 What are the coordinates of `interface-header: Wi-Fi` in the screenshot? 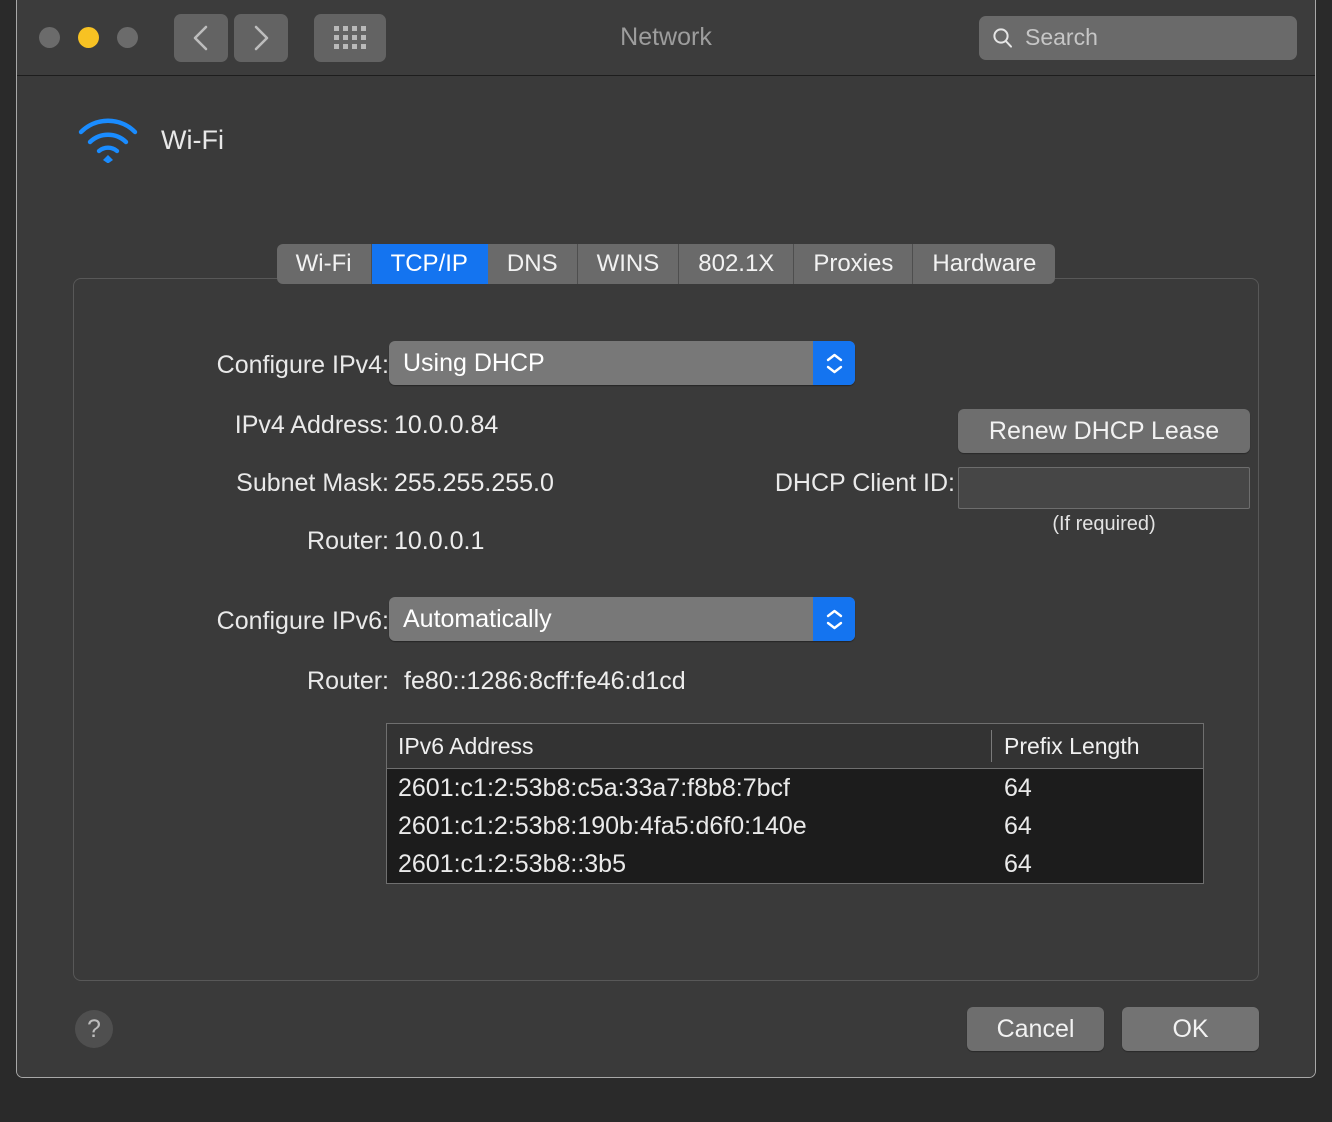 It's located at (666, 122).